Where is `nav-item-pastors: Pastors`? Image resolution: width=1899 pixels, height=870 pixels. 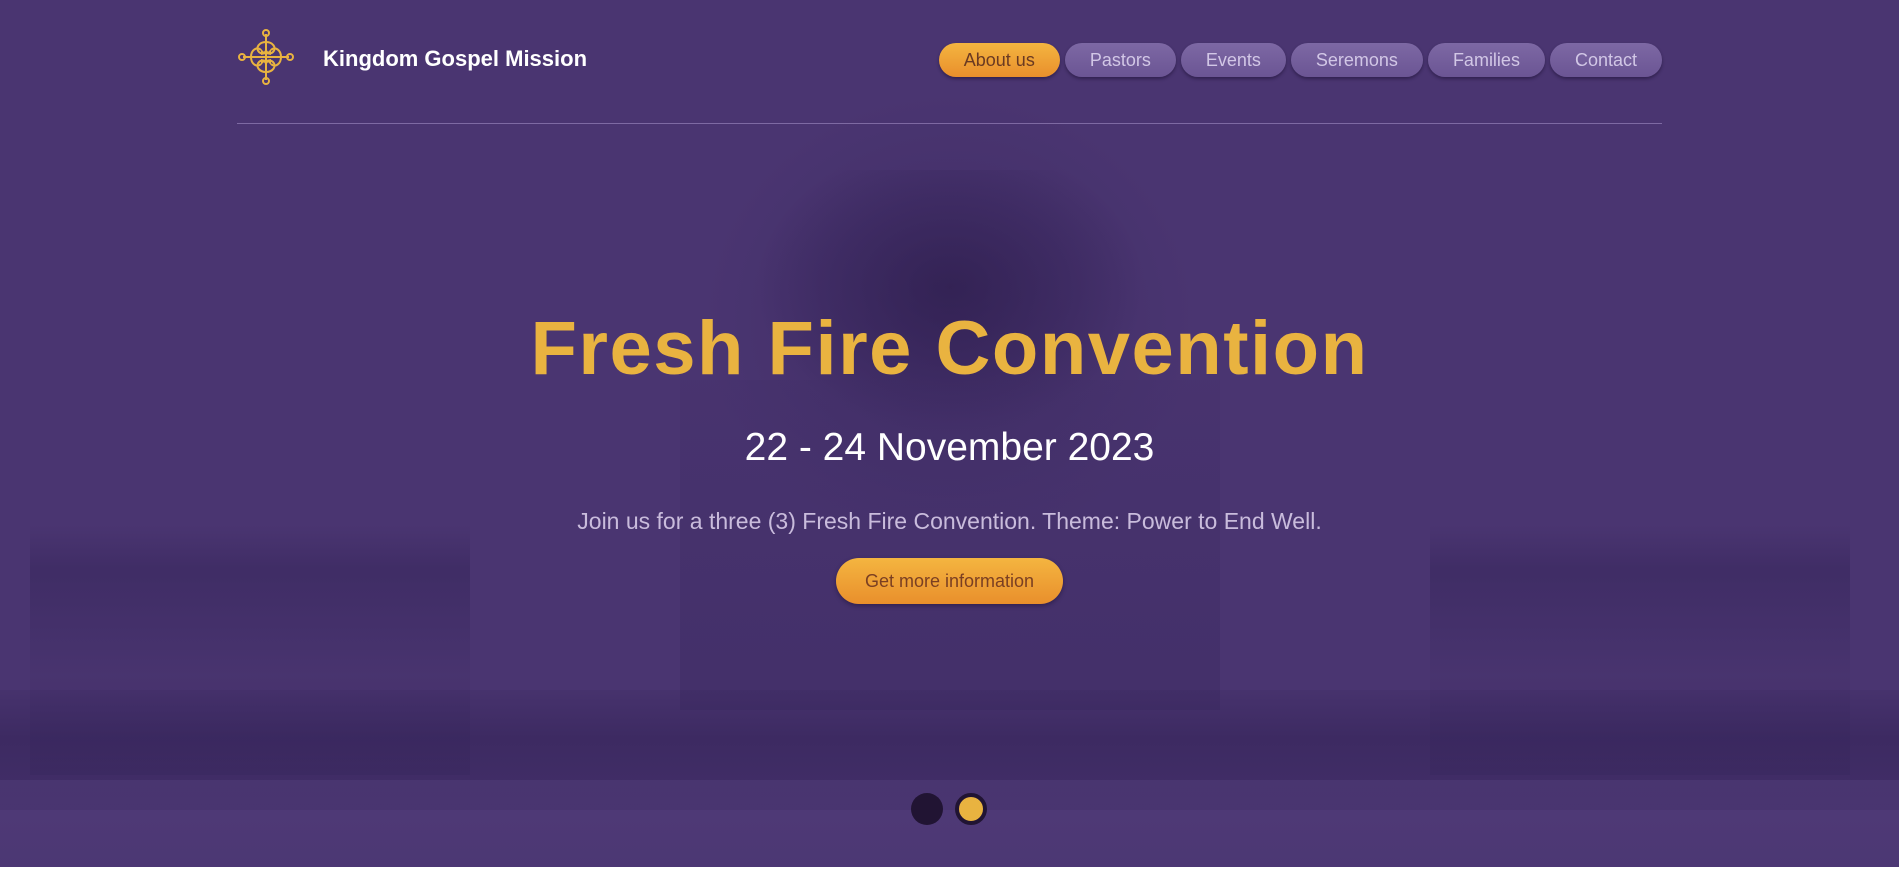
nav-item-pastors: Pastors is located at coordinates (1120, 60).